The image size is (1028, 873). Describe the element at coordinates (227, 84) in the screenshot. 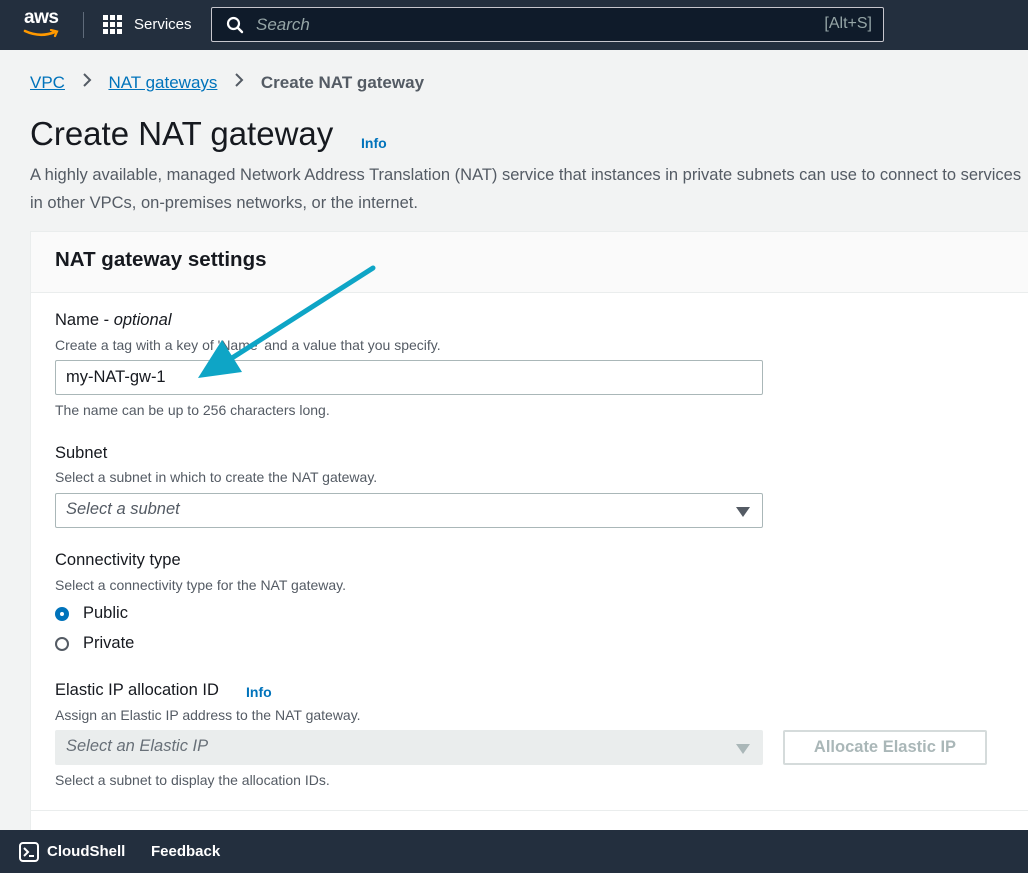

I see `breadcrumb: VPC NAT gateways Create NAT gateway` at that location.